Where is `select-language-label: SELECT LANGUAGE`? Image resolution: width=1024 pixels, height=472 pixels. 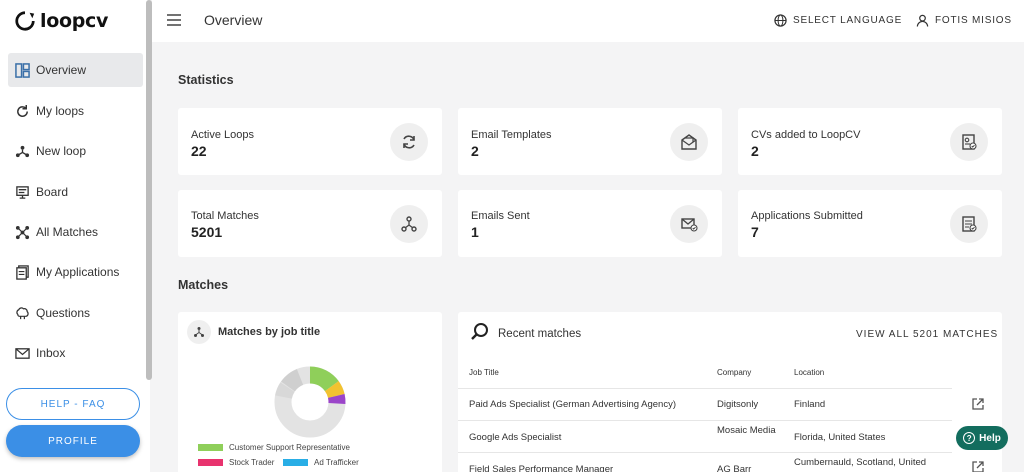 select-language-label: SELECT LANGUAGE is located at coordinates (848, 20).